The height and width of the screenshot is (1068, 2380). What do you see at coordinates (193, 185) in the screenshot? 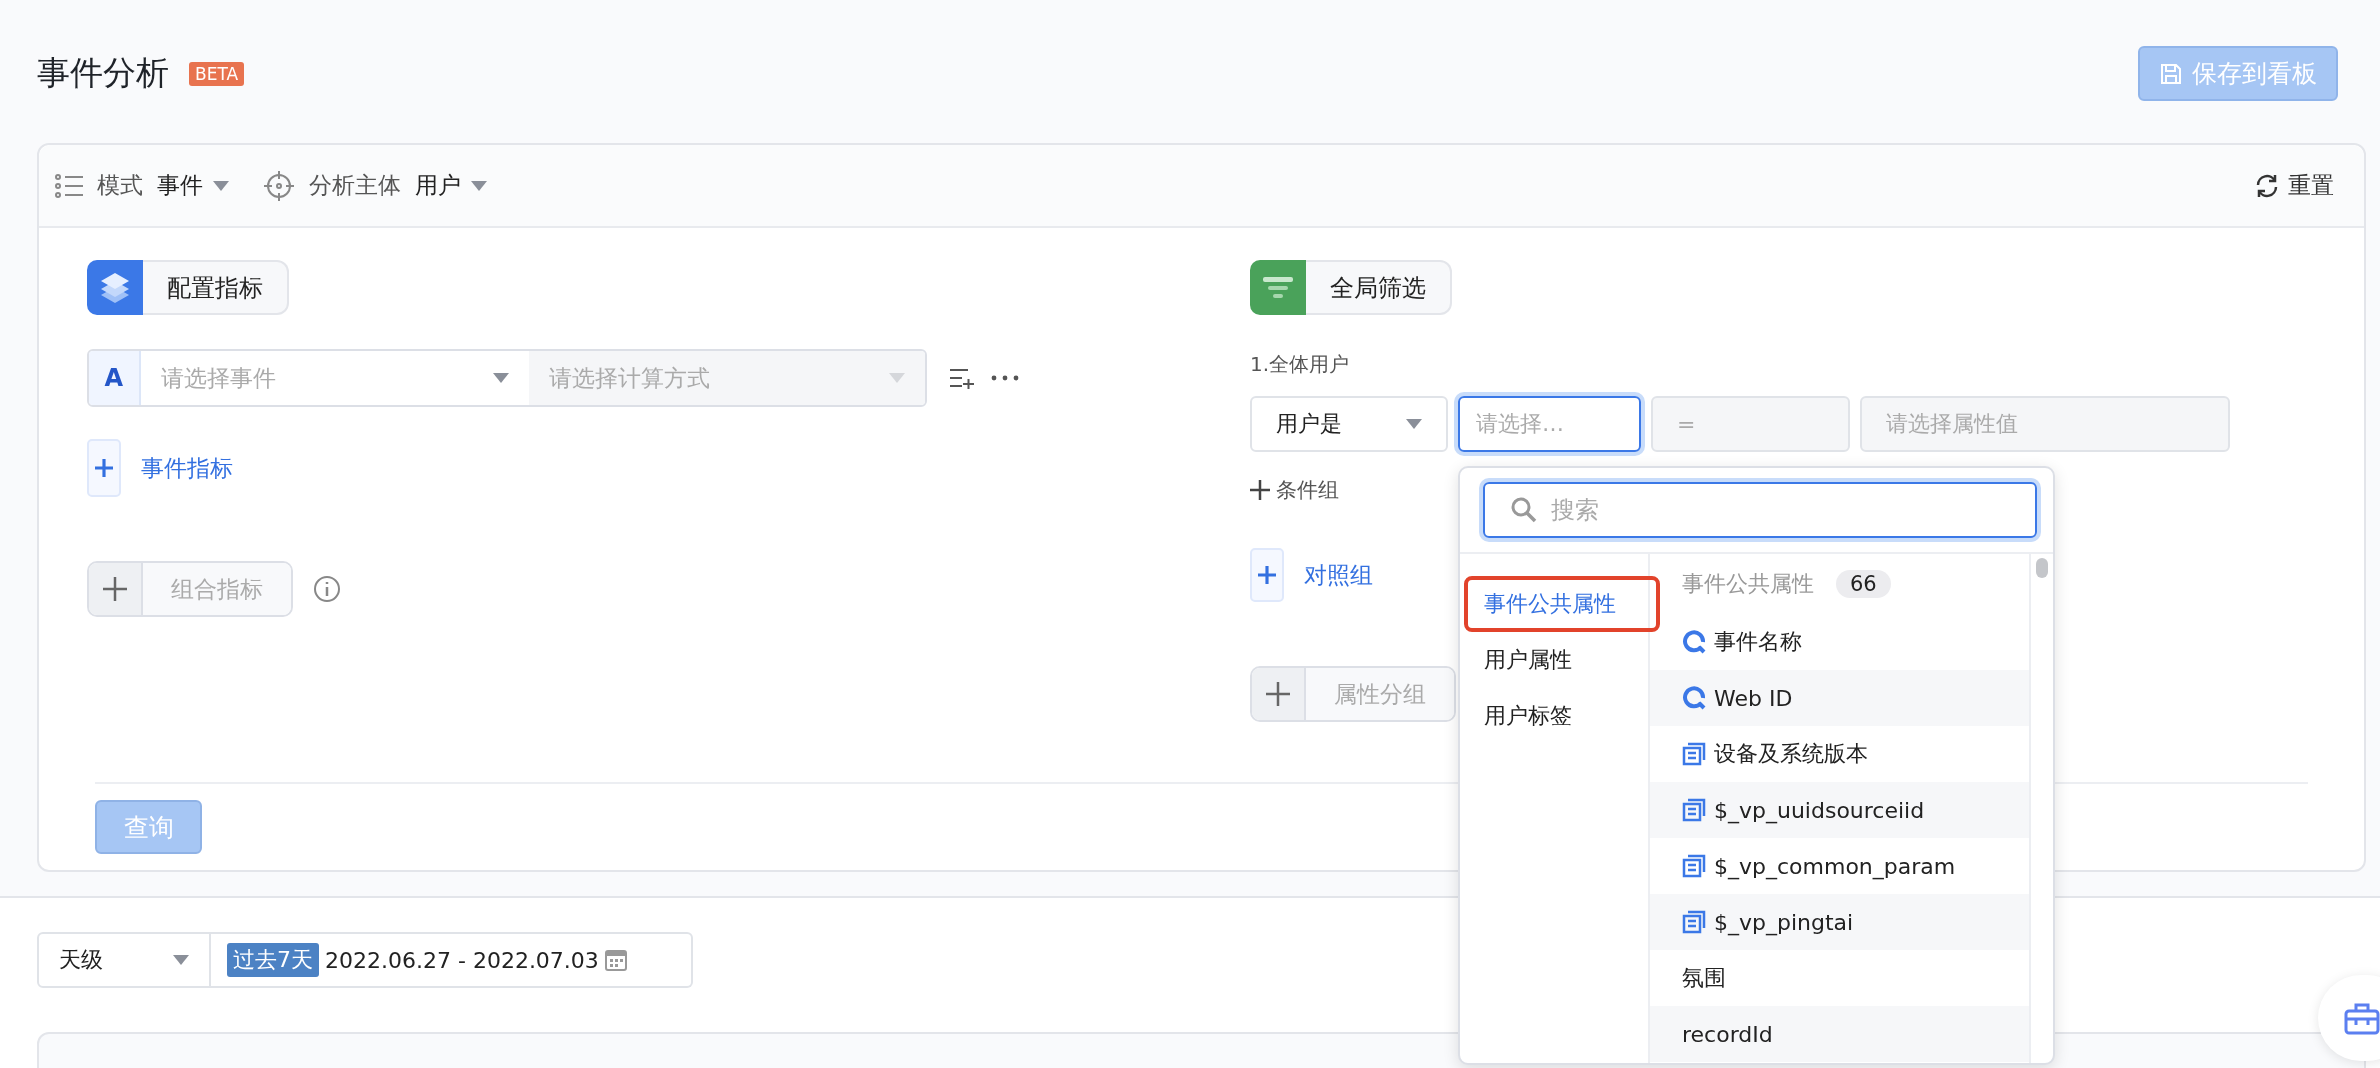
I see `mode-select: 事件` at bounding box center [193, 185].